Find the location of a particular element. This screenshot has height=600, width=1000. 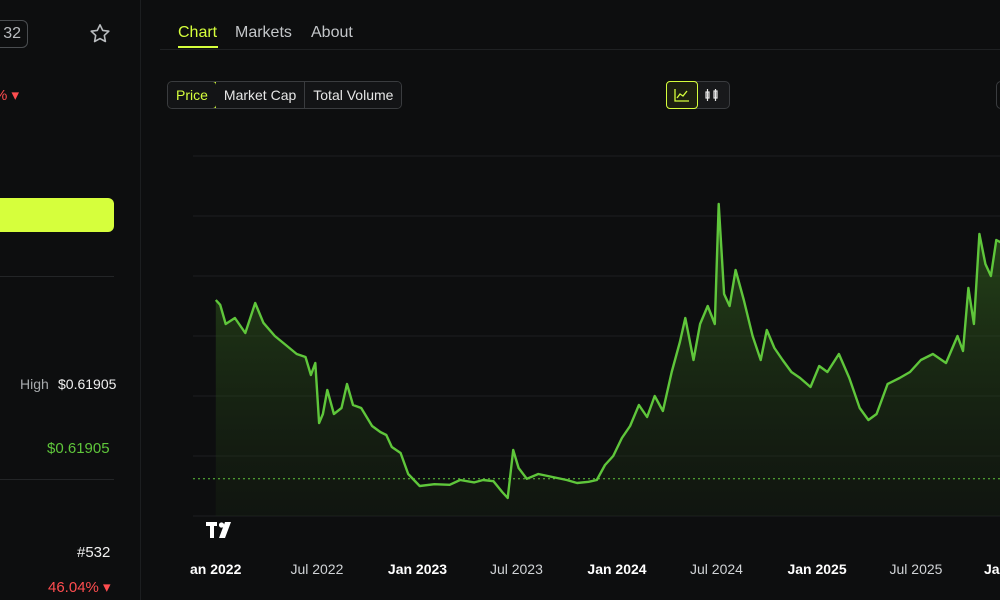

tradingview-logo is located at coordinates (218, 530).